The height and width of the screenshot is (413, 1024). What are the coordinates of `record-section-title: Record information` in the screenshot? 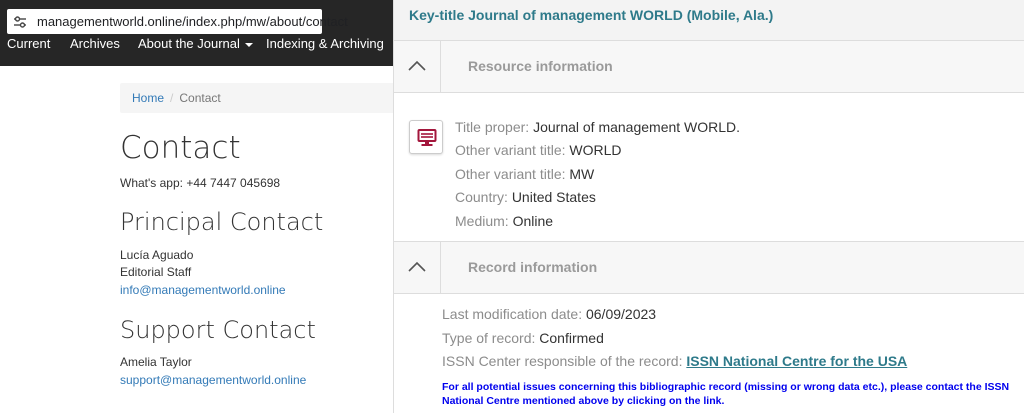 It's located at (533, 267).